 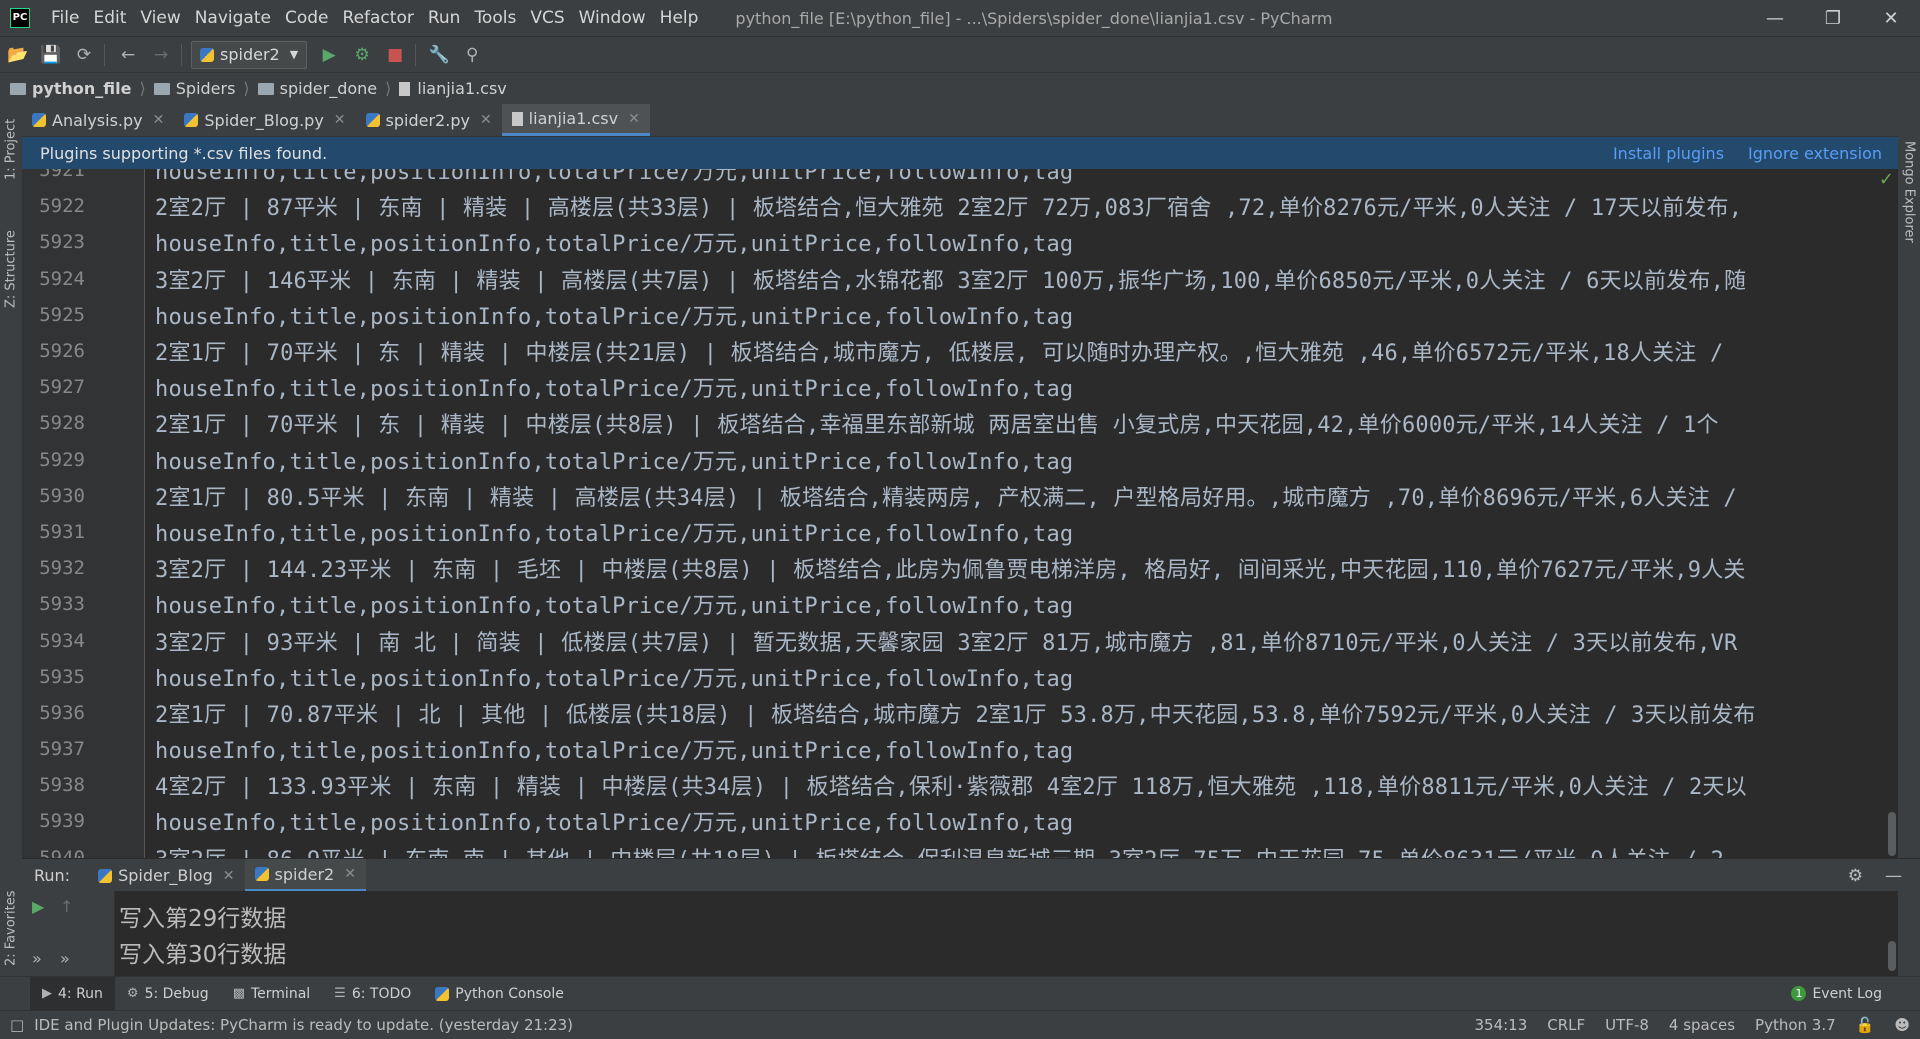 What do you see at coordinates (1627, 1025) in the screenshot?
I see `file-encoding: UTF-8` at bounding box center [1627, 1025].